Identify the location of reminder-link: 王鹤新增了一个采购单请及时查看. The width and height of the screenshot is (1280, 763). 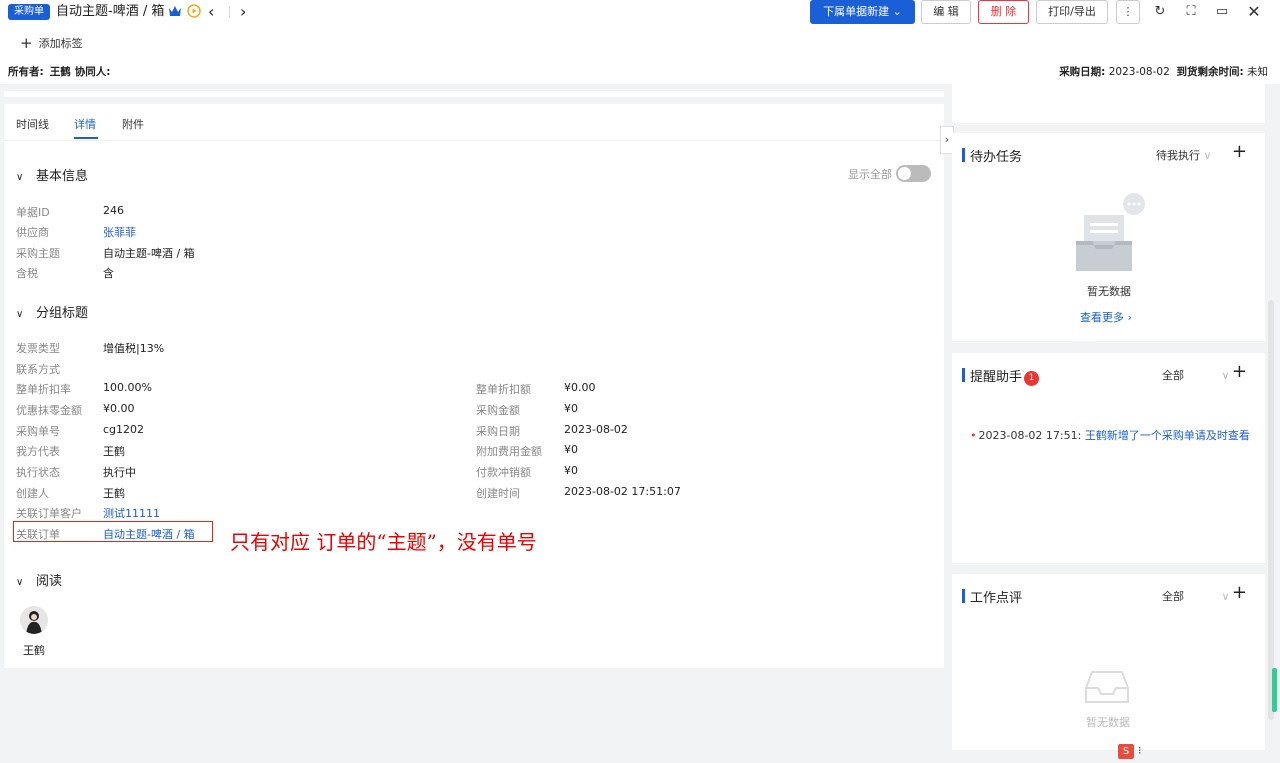
(1167, 435).